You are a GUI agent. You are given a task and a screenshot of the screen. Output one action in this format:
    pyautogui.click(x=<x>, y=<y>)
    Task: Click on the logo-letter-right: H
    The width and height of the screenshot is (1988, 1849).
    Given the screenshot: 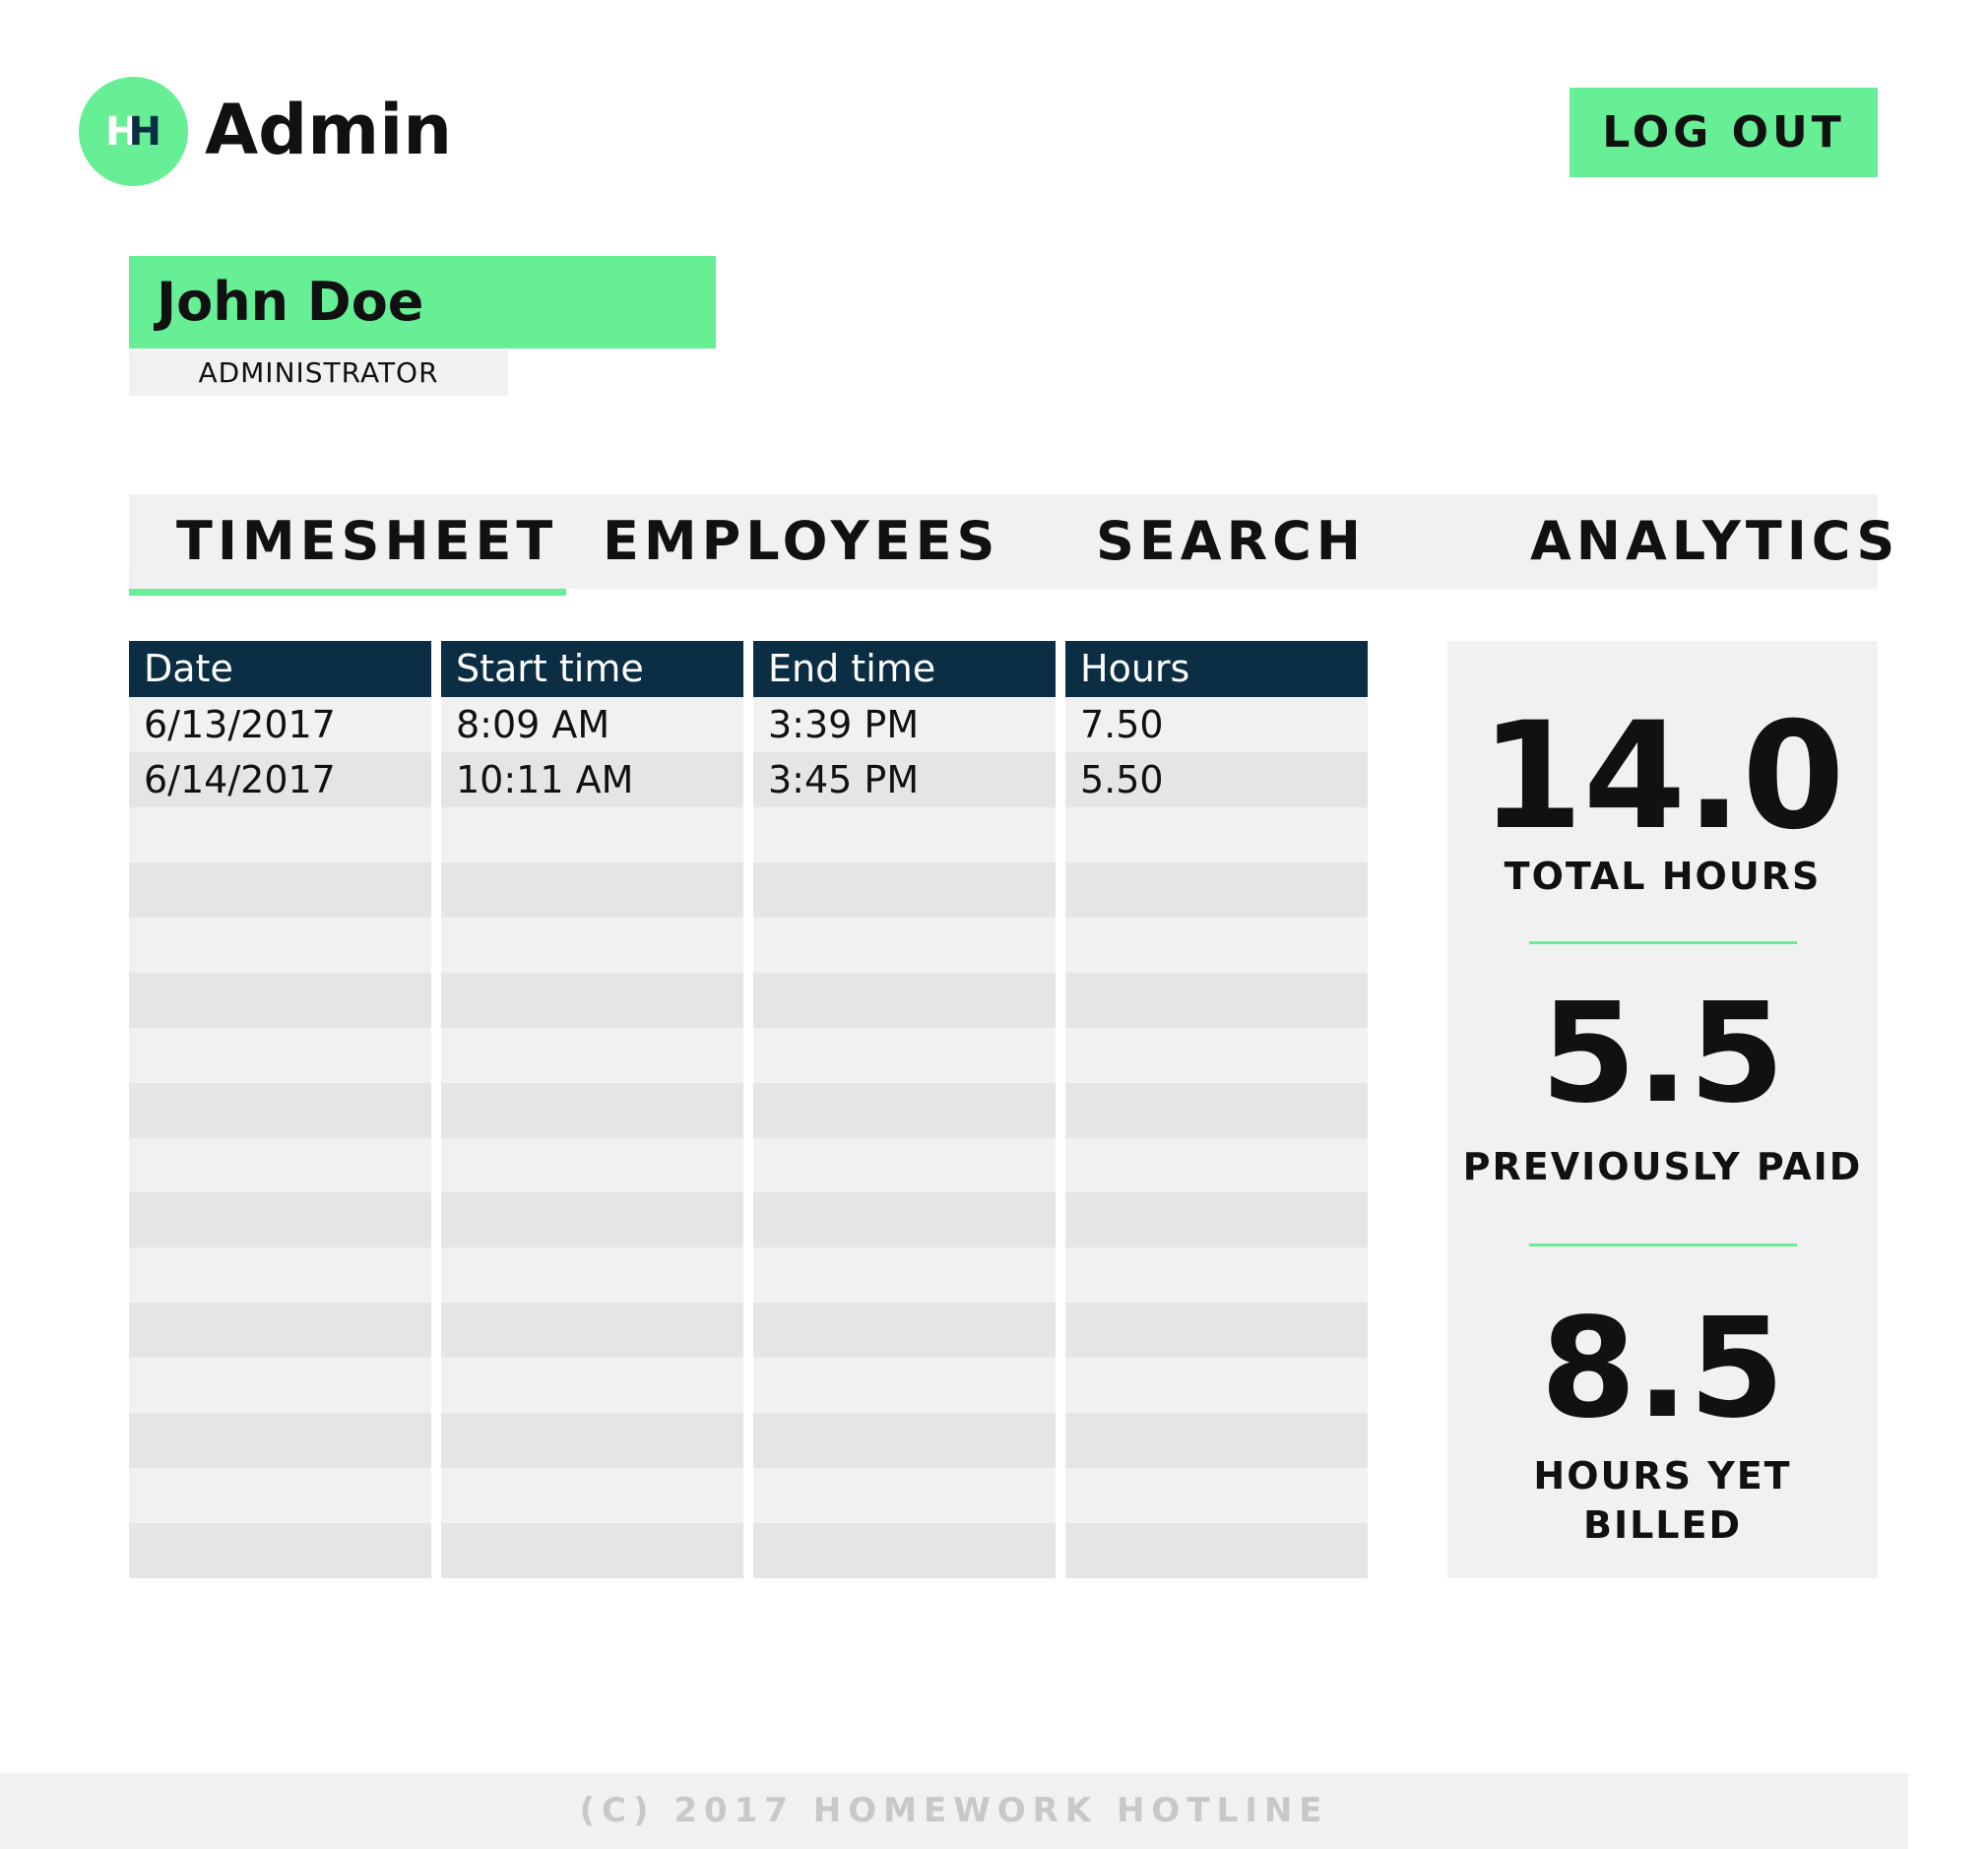 What is the action you would take?
    pyautogui.click(x=144, y=131)
    